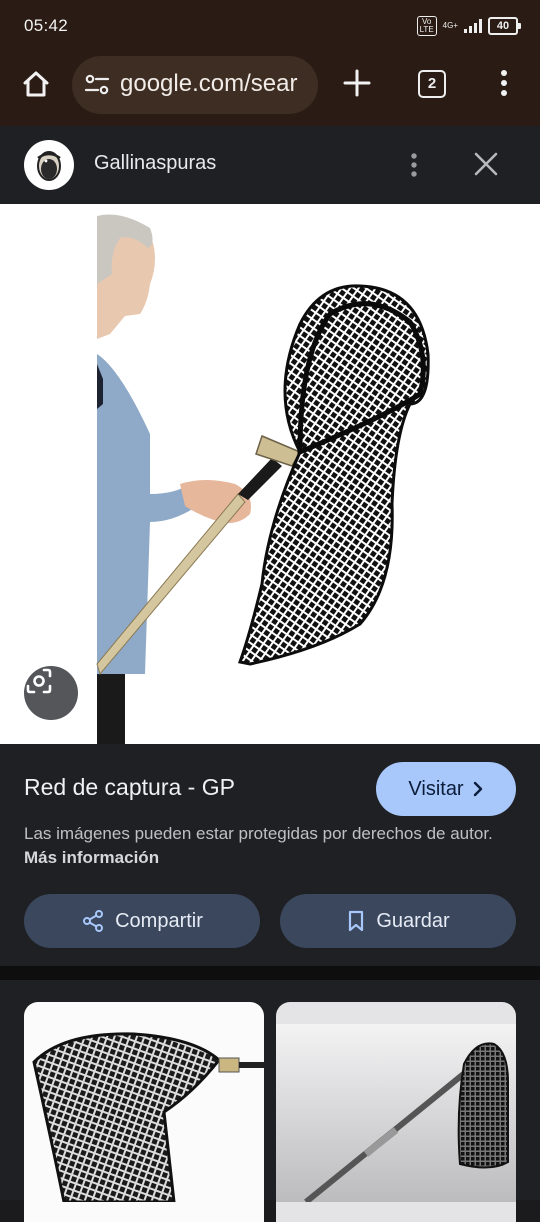  I want to click on tab-switcher-button: 2, so click(432, 84).